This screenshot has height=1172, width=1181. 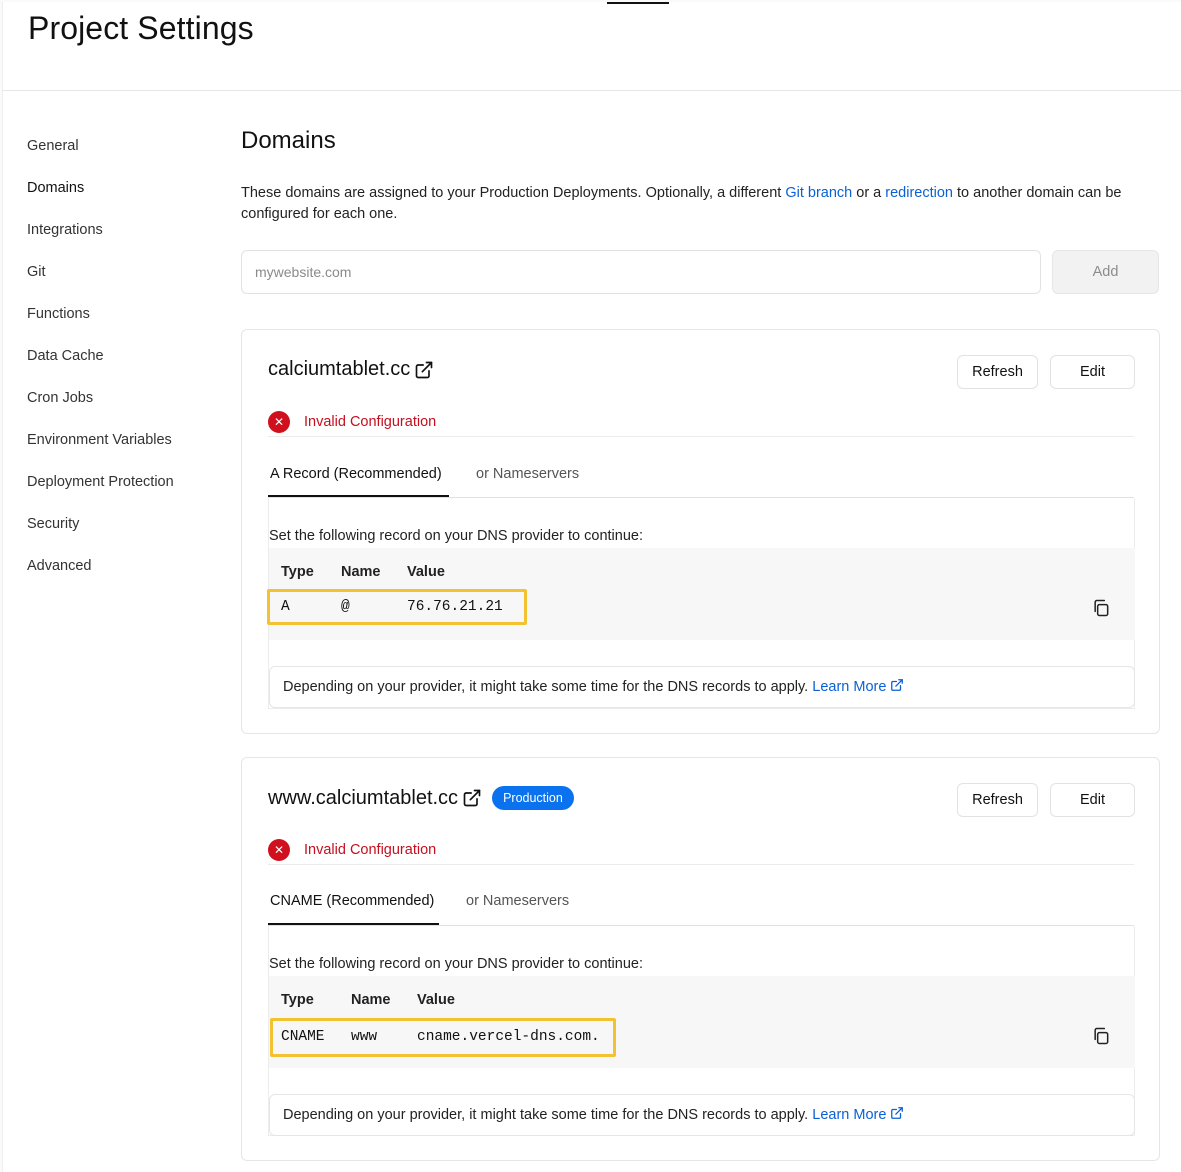 I want to click on sidebar-item-git: Git, so click(x=122, y=283).